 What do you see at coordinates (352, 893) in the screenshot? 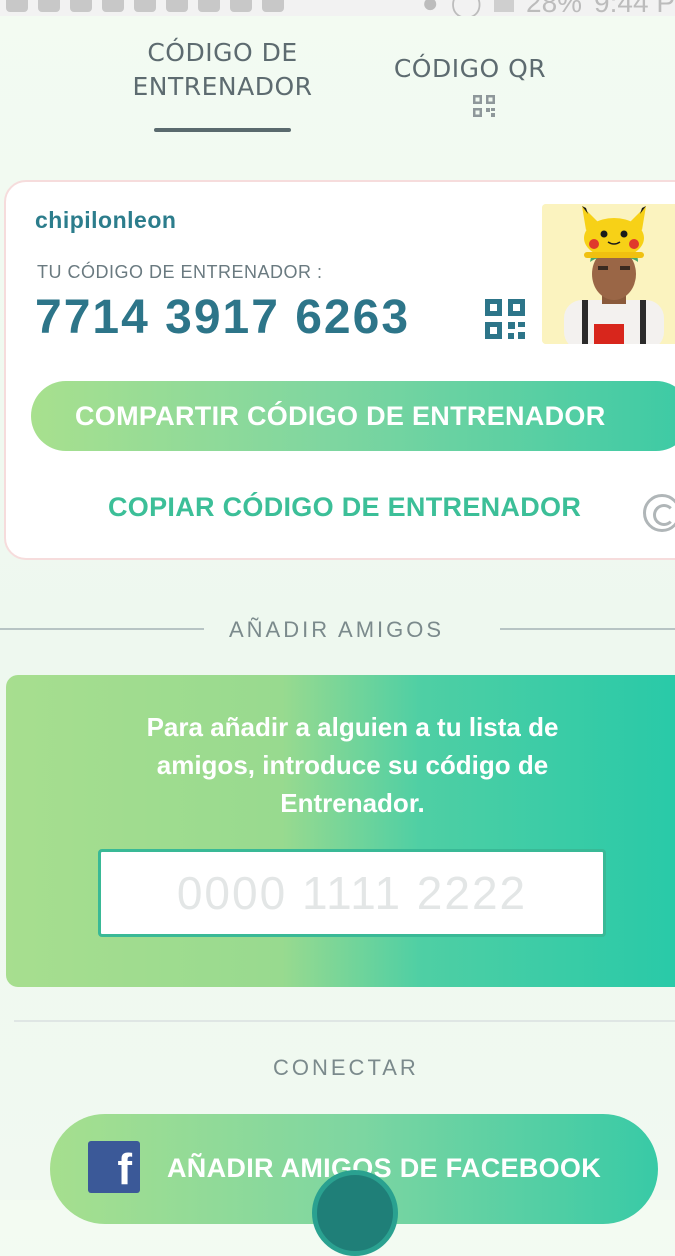
I see `friend-code-input` at bounding box center [352, 893].